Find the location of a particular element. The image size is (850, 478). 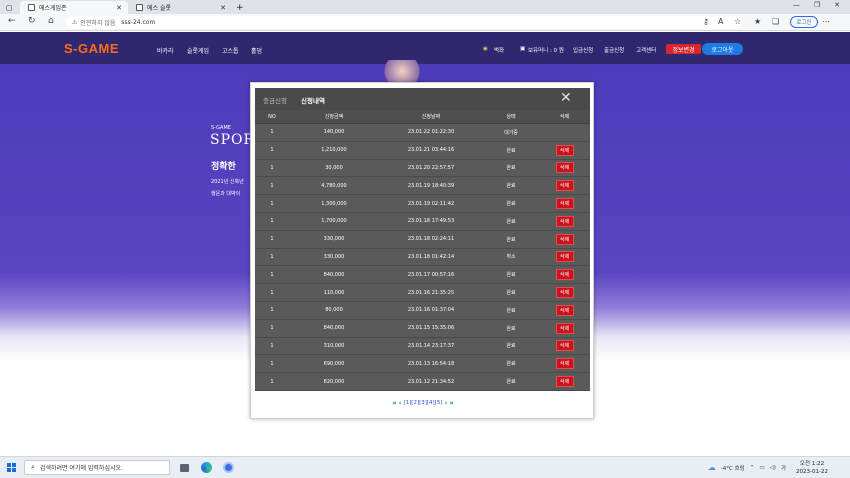

windows-start-icon is located at coordinates (11, 467).